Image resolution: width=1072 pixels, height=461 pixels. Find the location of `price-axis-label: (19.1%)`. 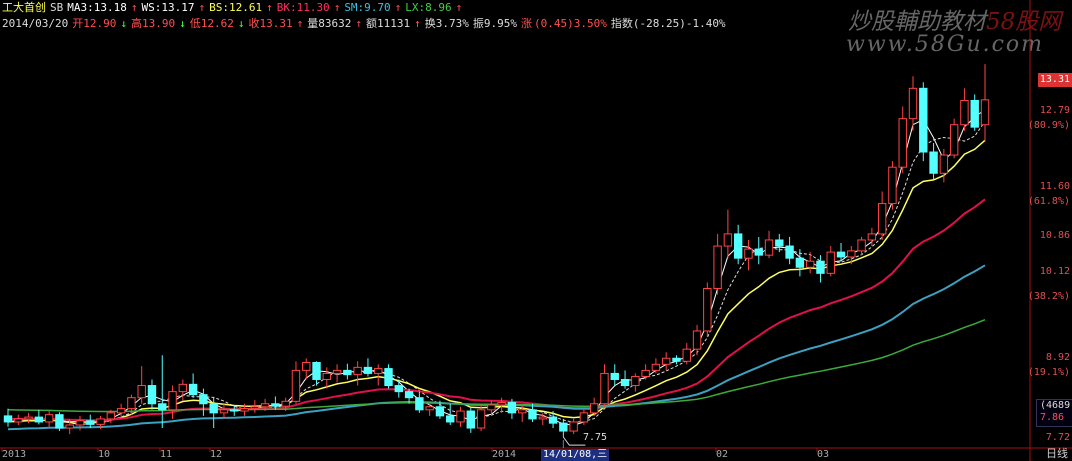

price-axis-label: (19.1%) is located at coordinates (1048, 372).